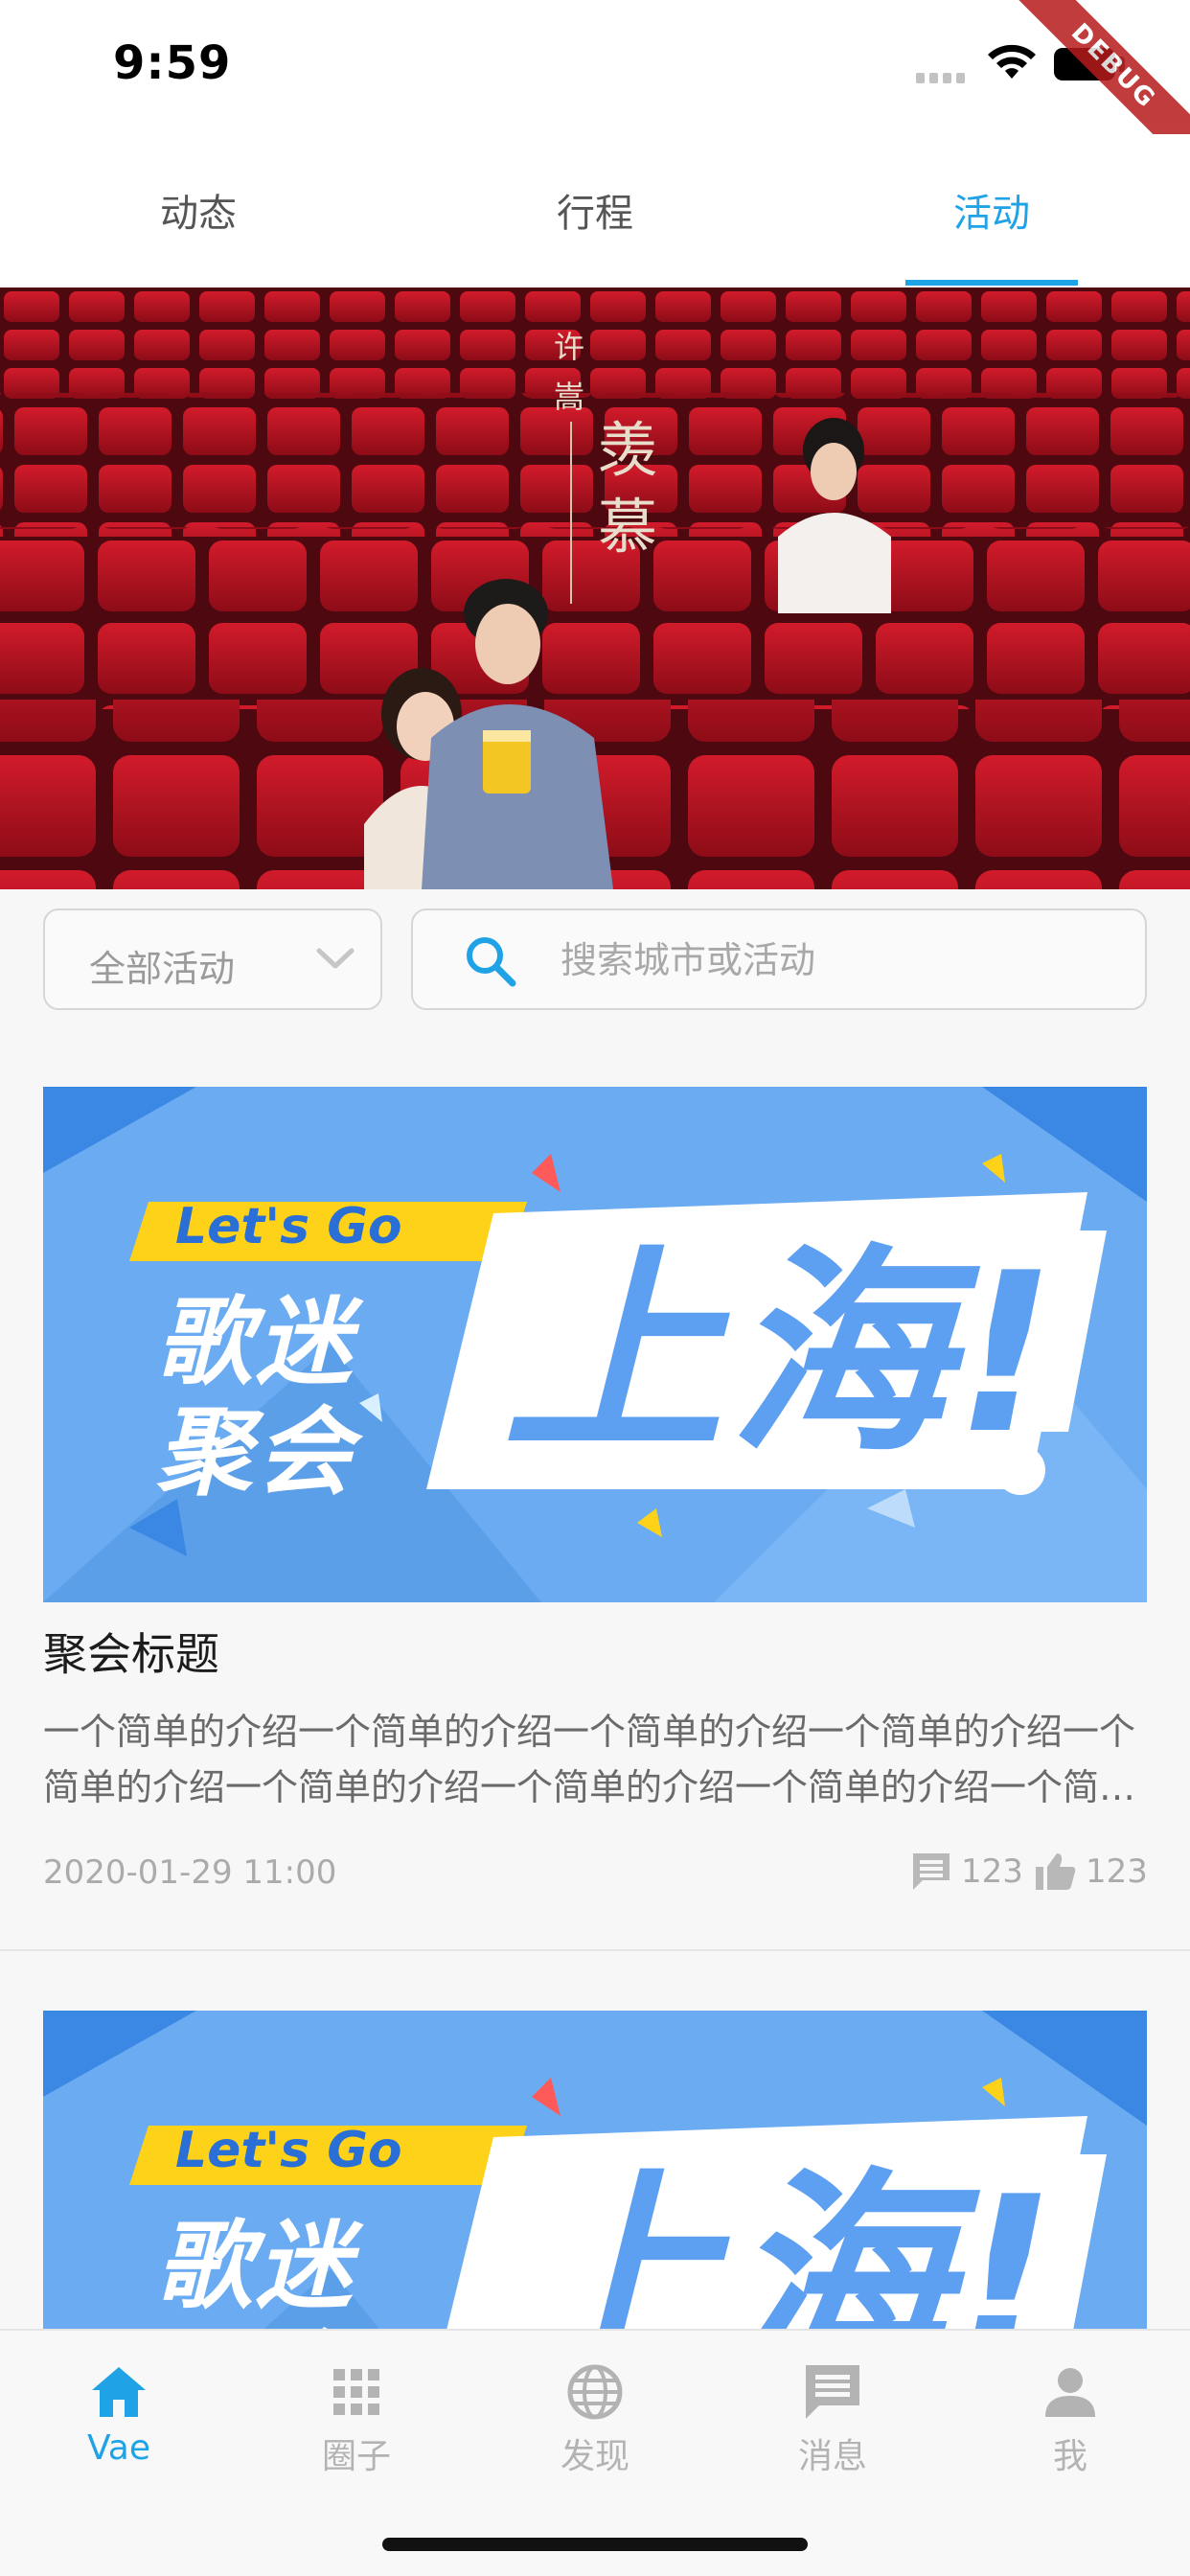 Image resolution: width=1190 pixels, height=2576 pixels. I want to click on search-box, so click(779, 959).